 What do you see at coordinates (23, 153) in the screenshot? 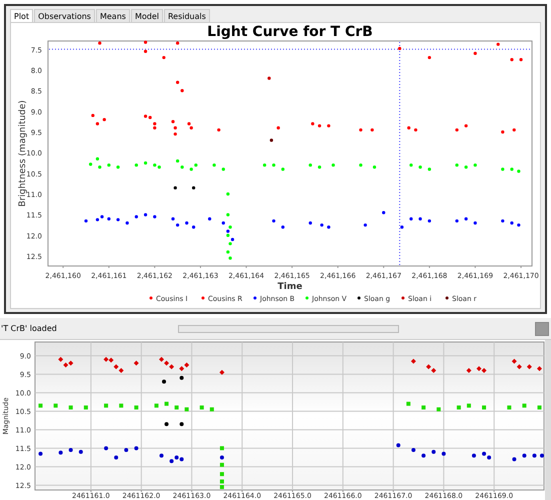
I see `y-axis-title: Brightness (magnitude)` at bounding box center [23, 153].